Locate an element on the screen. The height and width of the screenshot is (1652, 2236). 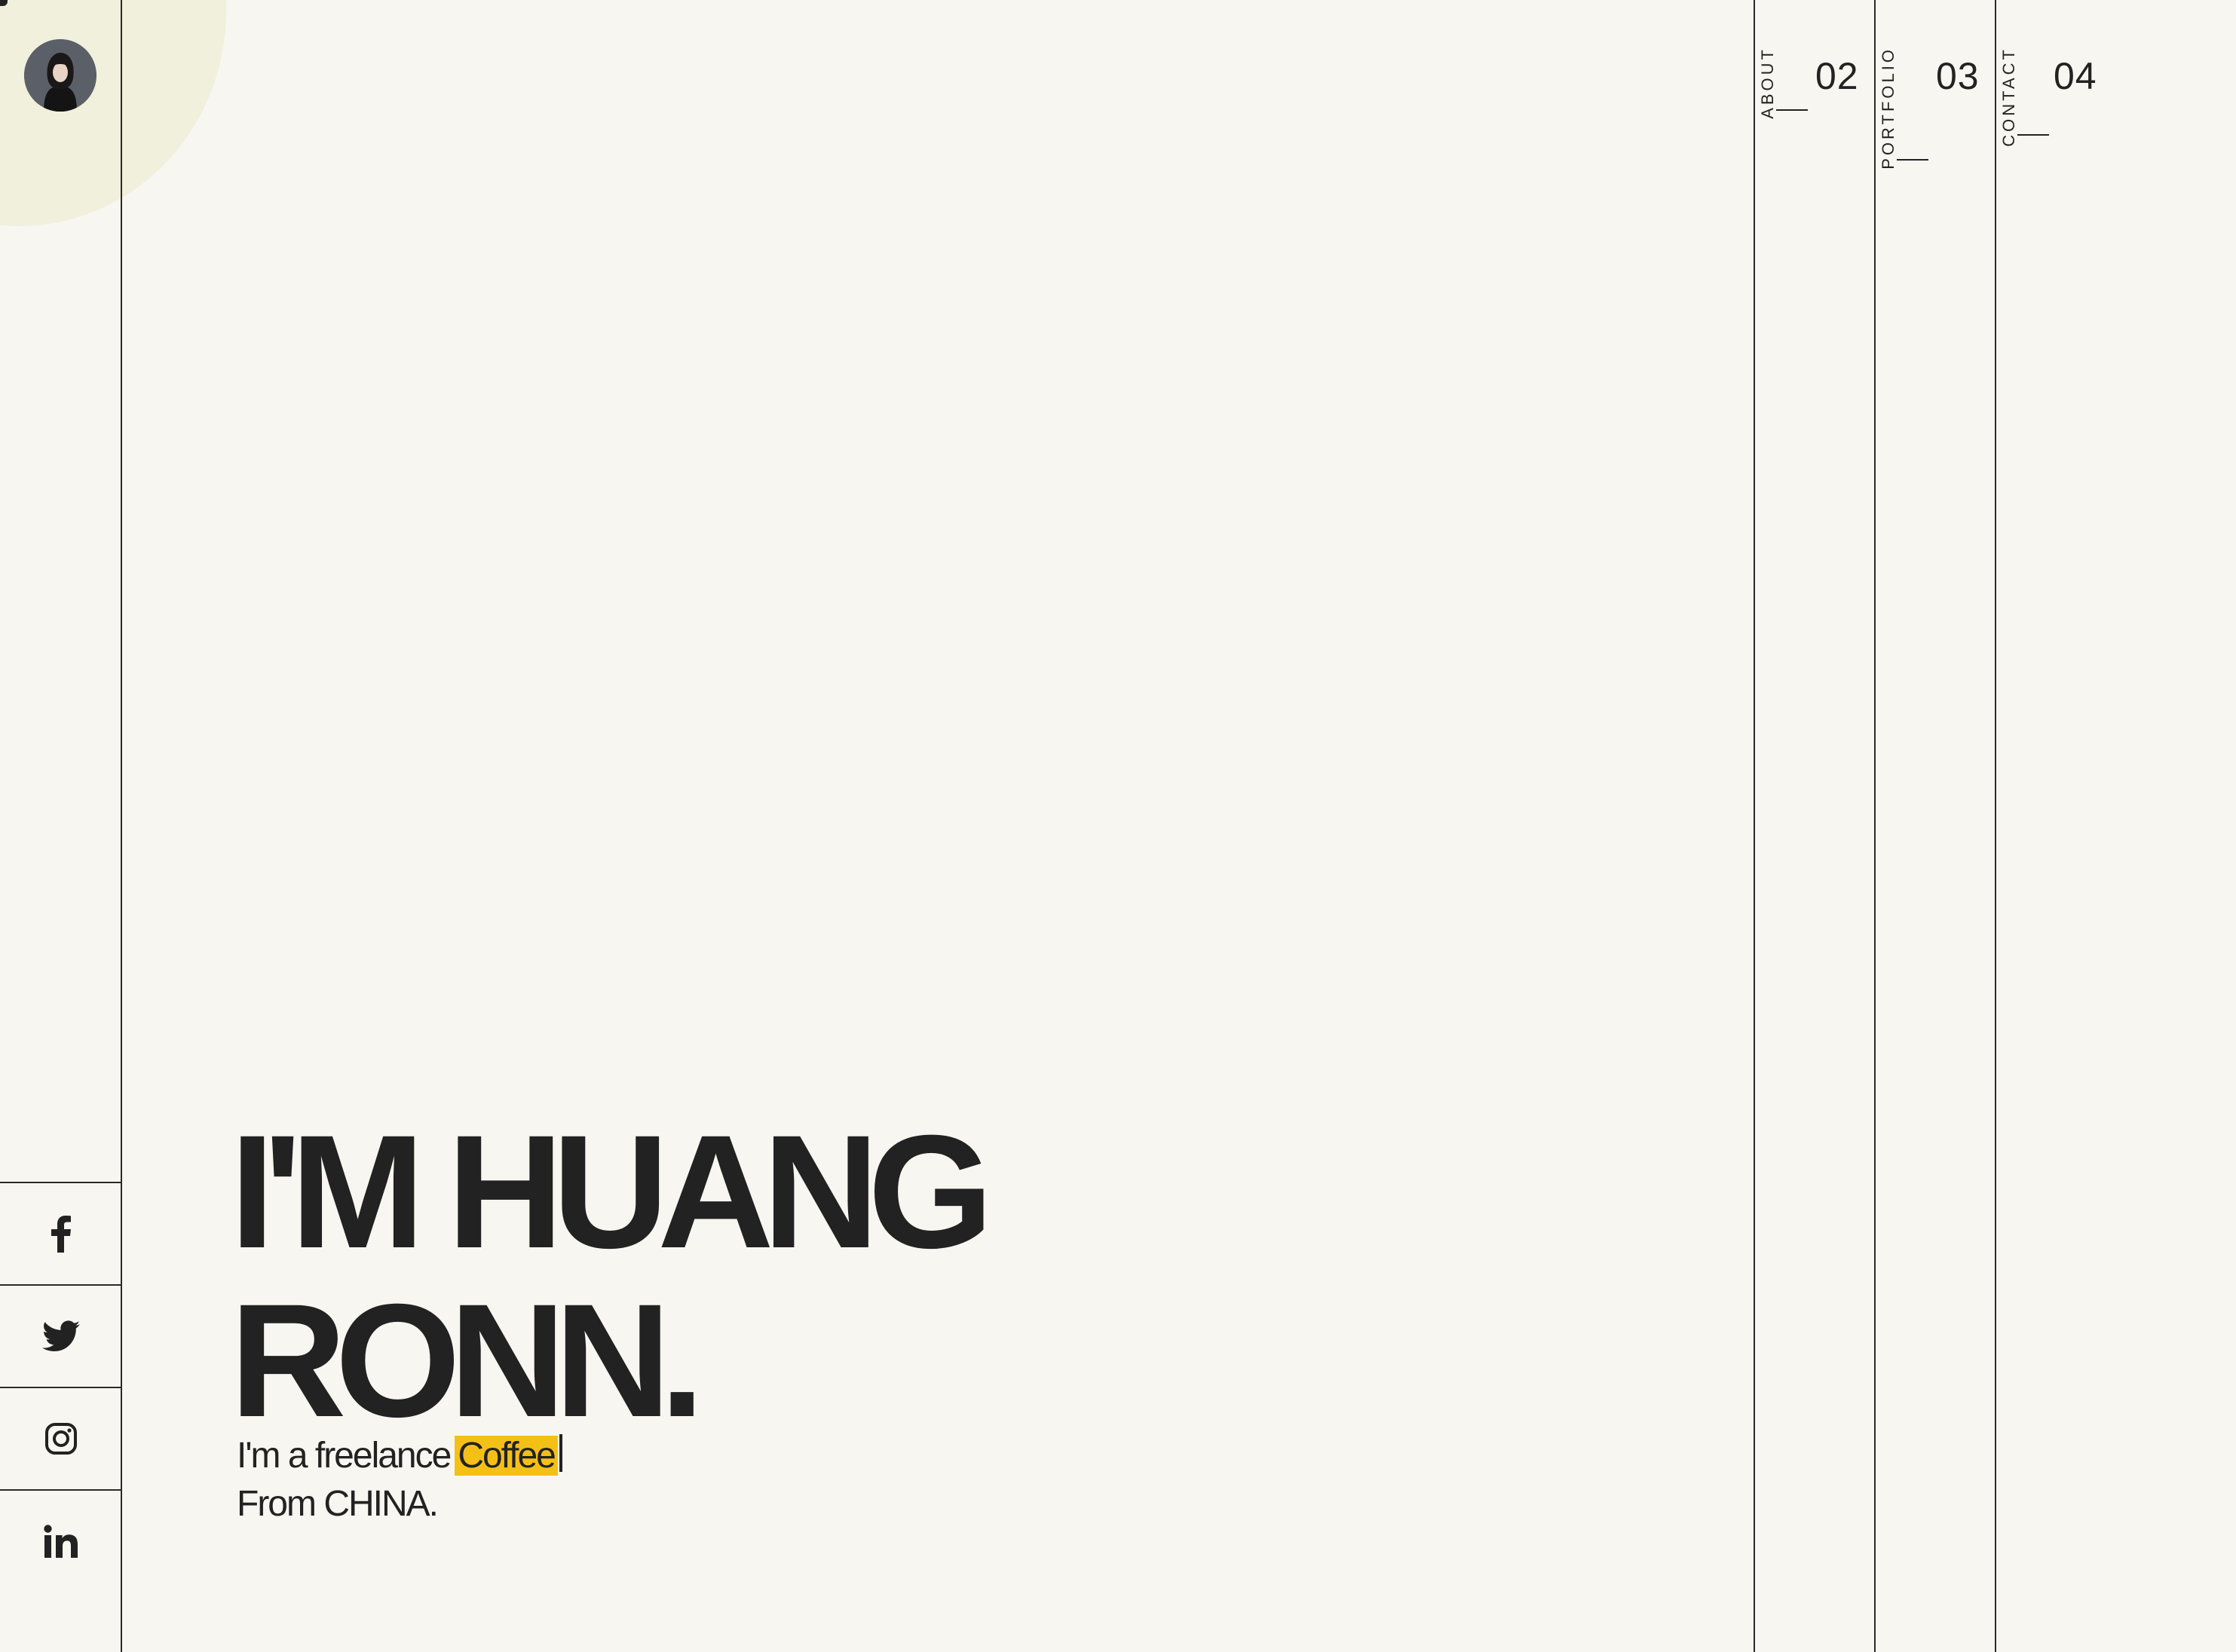
facebook-icon is located at coordinates (61, 1235).